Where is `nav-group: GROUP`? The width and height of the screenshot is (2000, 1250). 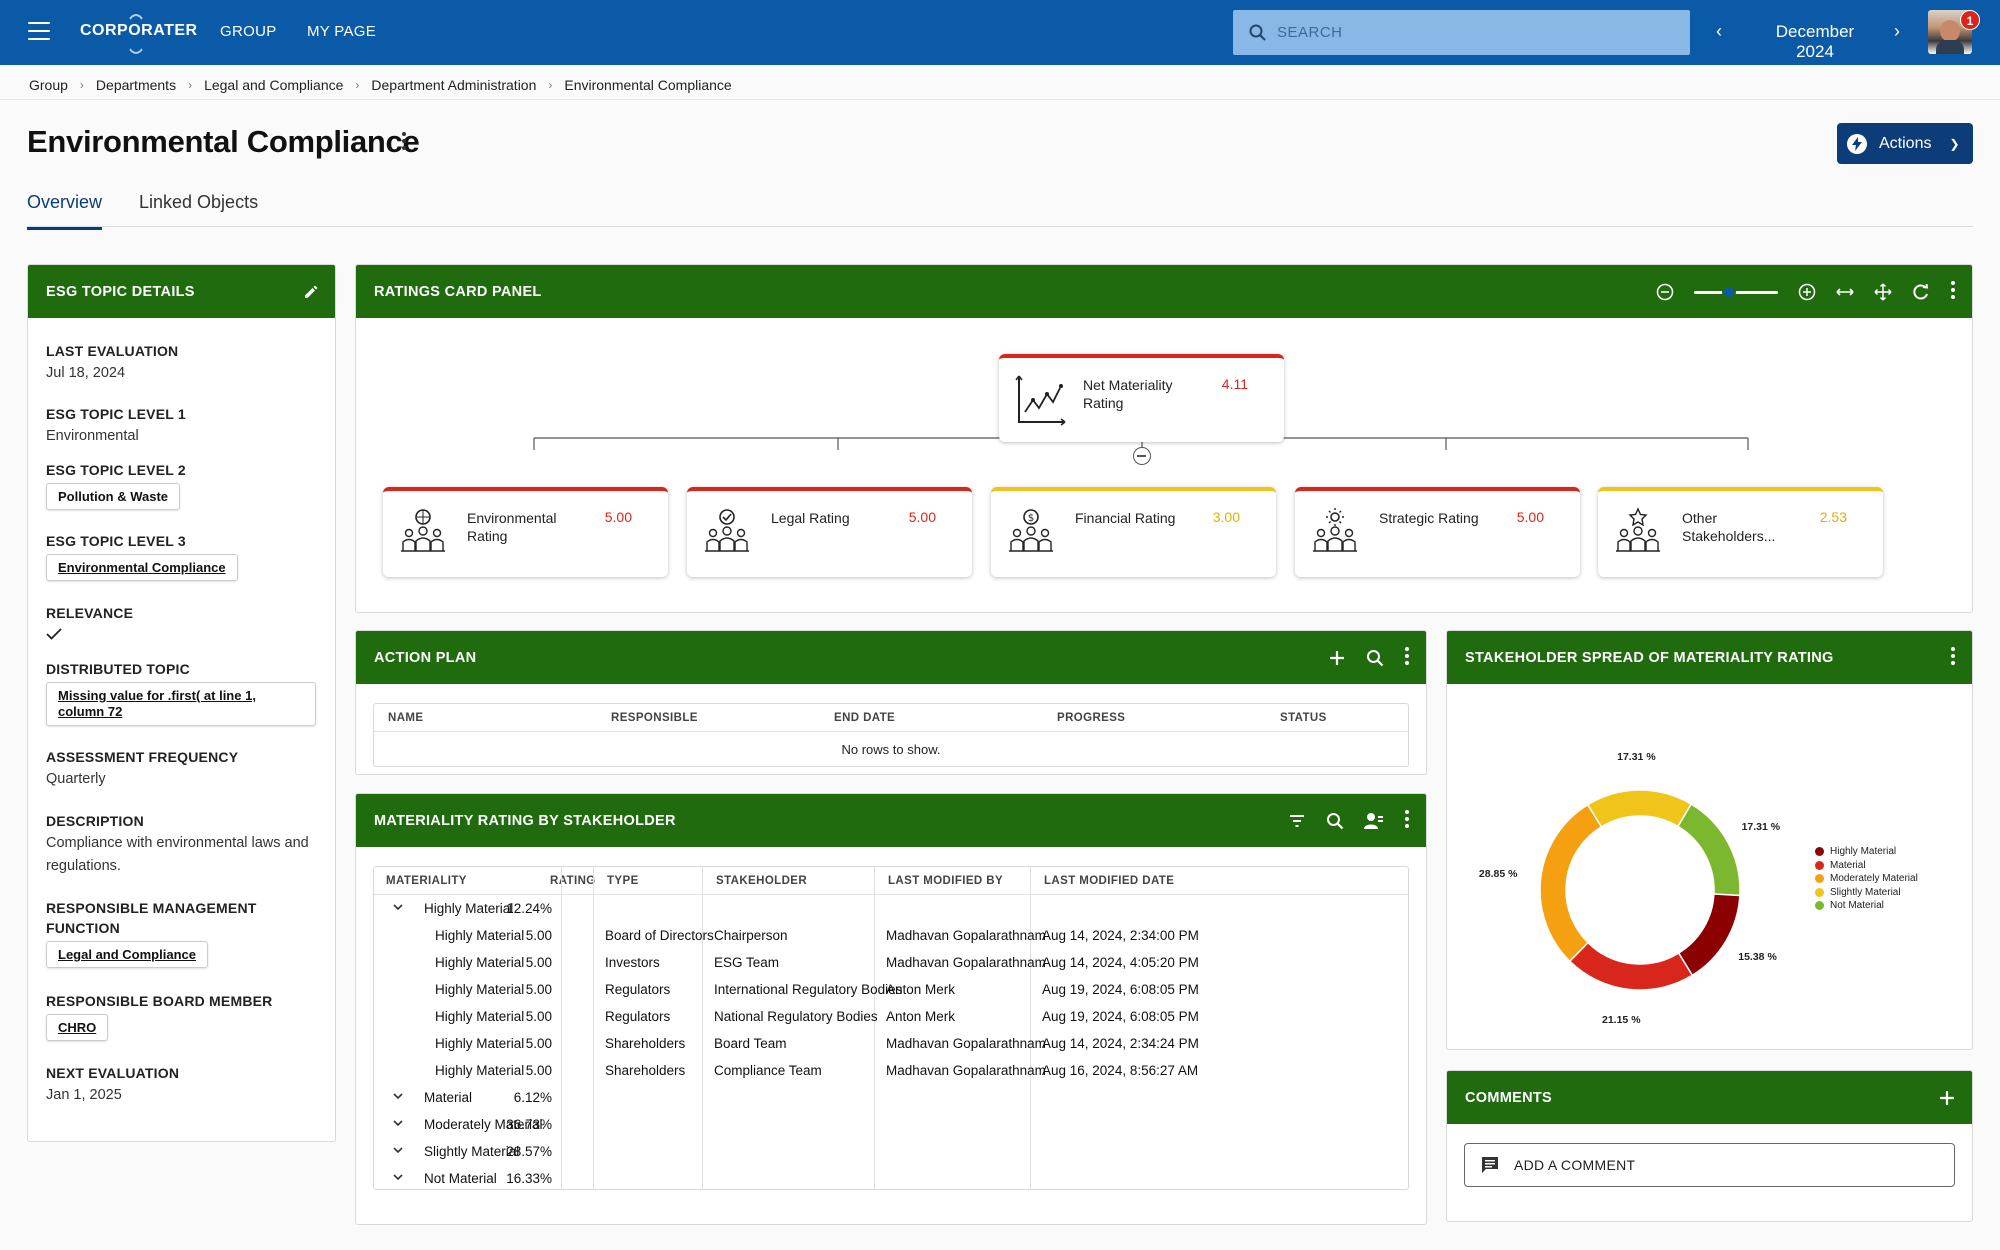
nav-group: GROUP is located at coordinates (248, 31).